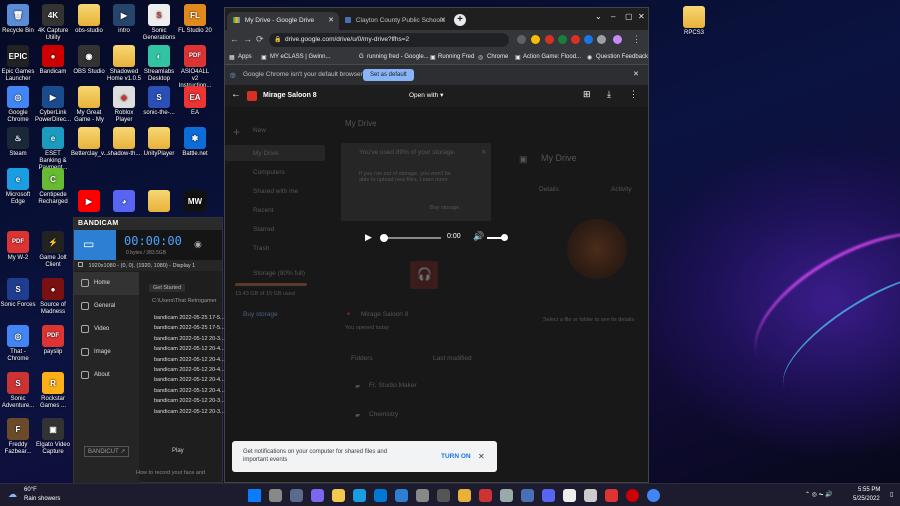 The image size is (900, 506). What do you see at coordinates (456, 456) in the screenshot?
I see `turn-on-button: TURN ON` at bounding box center [456, 456].